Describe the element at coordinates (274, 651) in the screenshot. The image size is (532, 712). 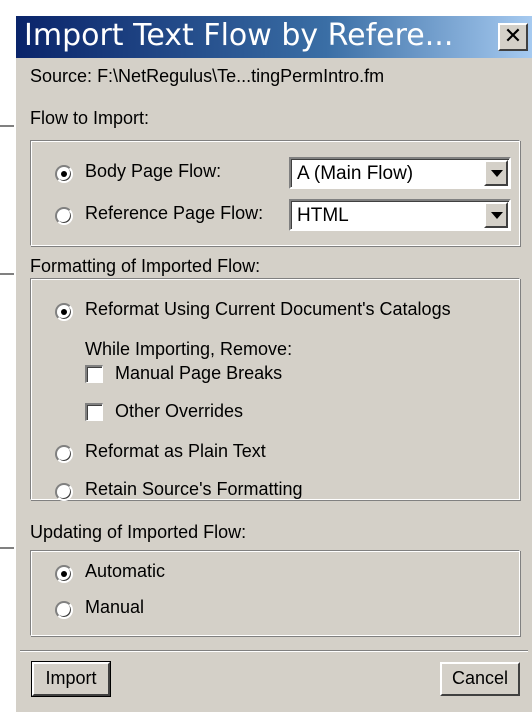
I see `button-separator` at that location.